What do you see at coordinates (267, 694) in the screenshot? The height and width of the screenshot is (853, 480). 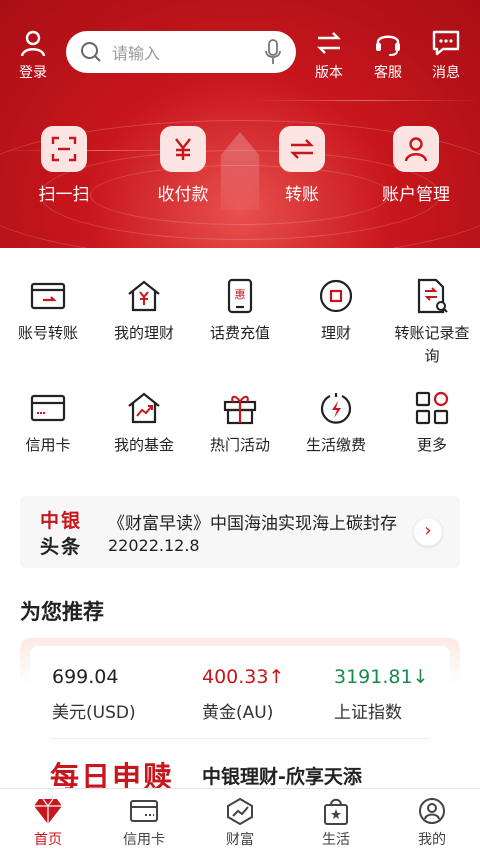 I see `market-gold: 400.33↑ 黄金(AU)` at bounding box center [267, 694].